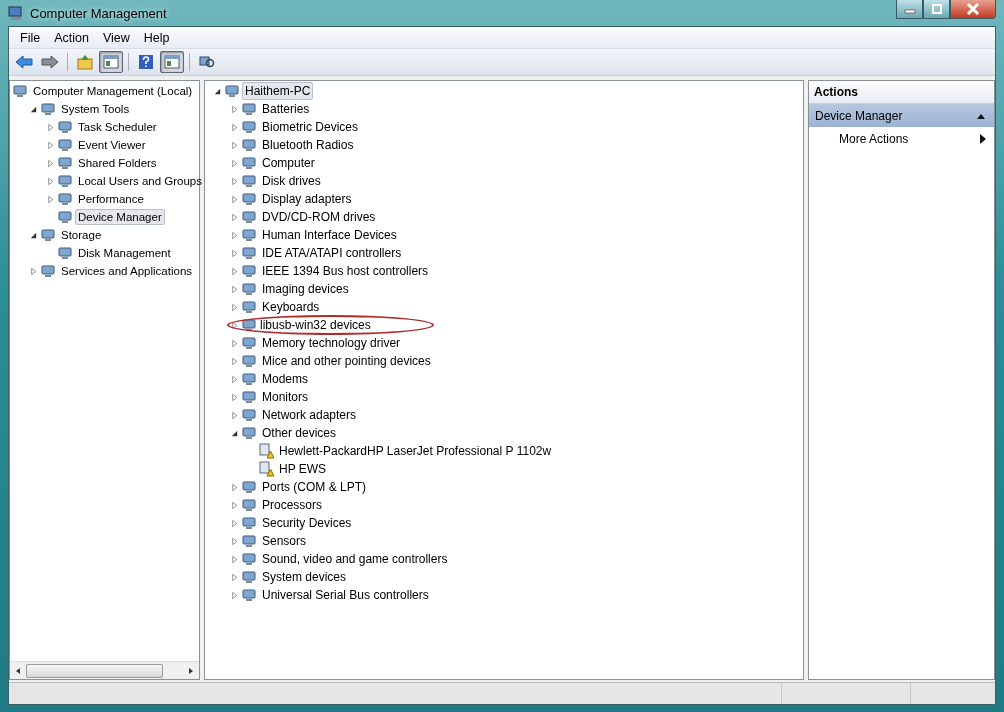  I want to click on menu-item: View, so click(116, 37).